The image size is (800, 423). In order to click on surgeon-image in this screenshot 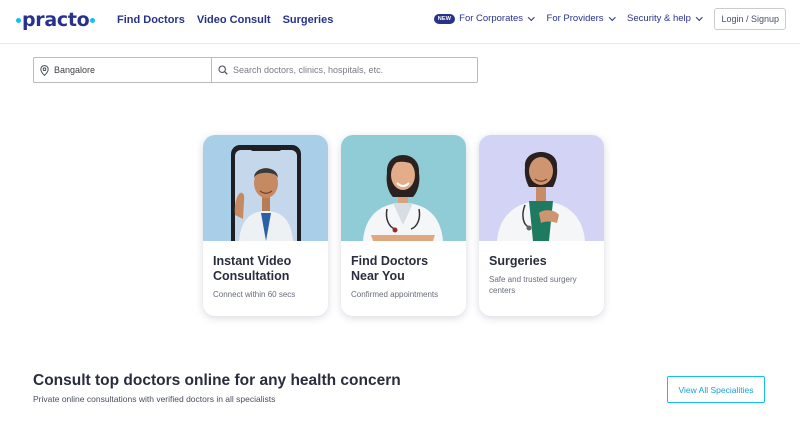, I will do `click(541, 188)`.